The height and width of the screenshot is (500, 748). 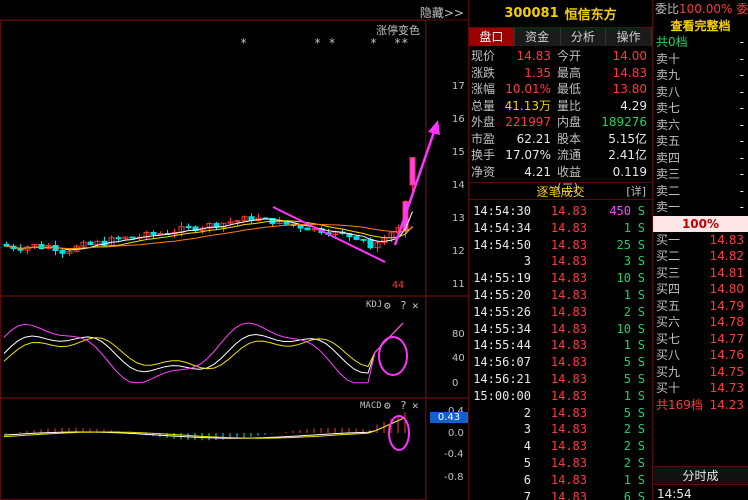 I want to click on time-sales-tab: 分时成, so click(x=700, y=475).